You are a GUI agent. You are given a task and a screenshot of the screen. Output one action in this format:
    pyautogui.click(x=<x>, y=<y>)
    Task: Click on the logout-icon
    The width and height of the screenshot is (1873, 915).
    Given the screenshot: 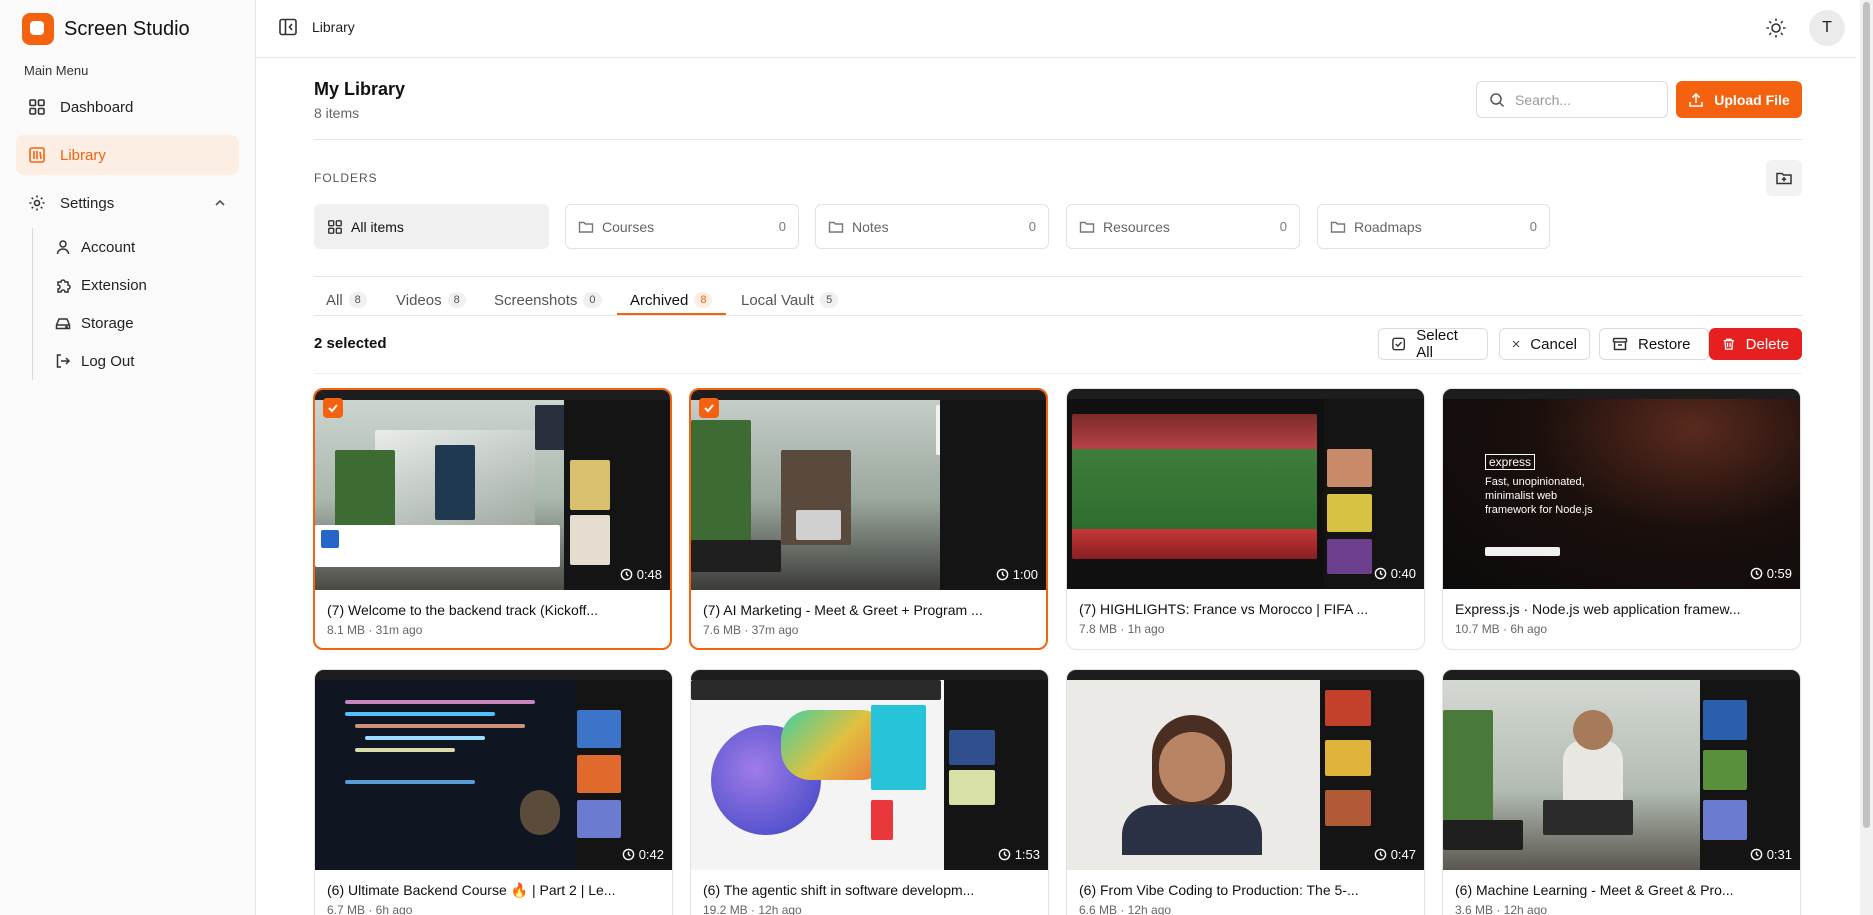 What is the action you would take?
    pyautogui.click(x=63, y=361)
    